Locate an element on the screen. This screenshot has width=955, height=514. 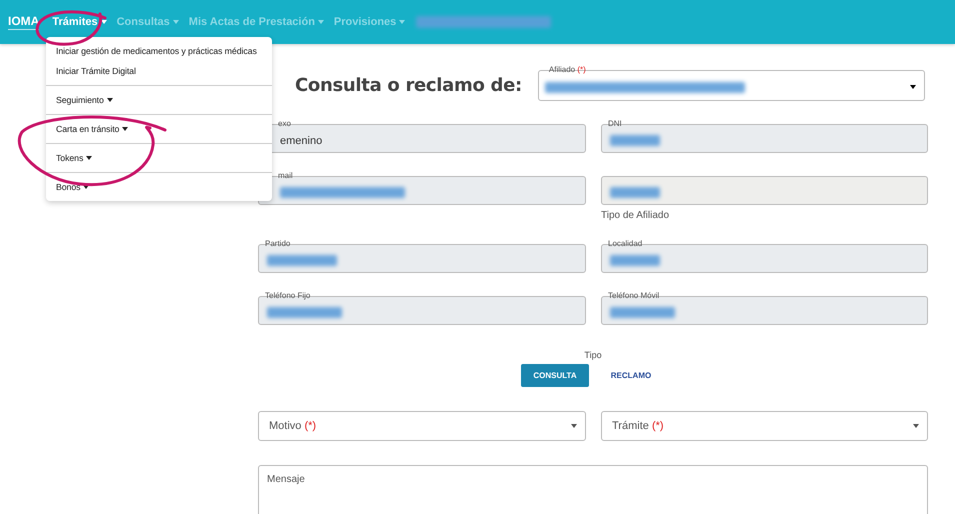
select-field: Trámite (*) is located at coordinates (764, 426).